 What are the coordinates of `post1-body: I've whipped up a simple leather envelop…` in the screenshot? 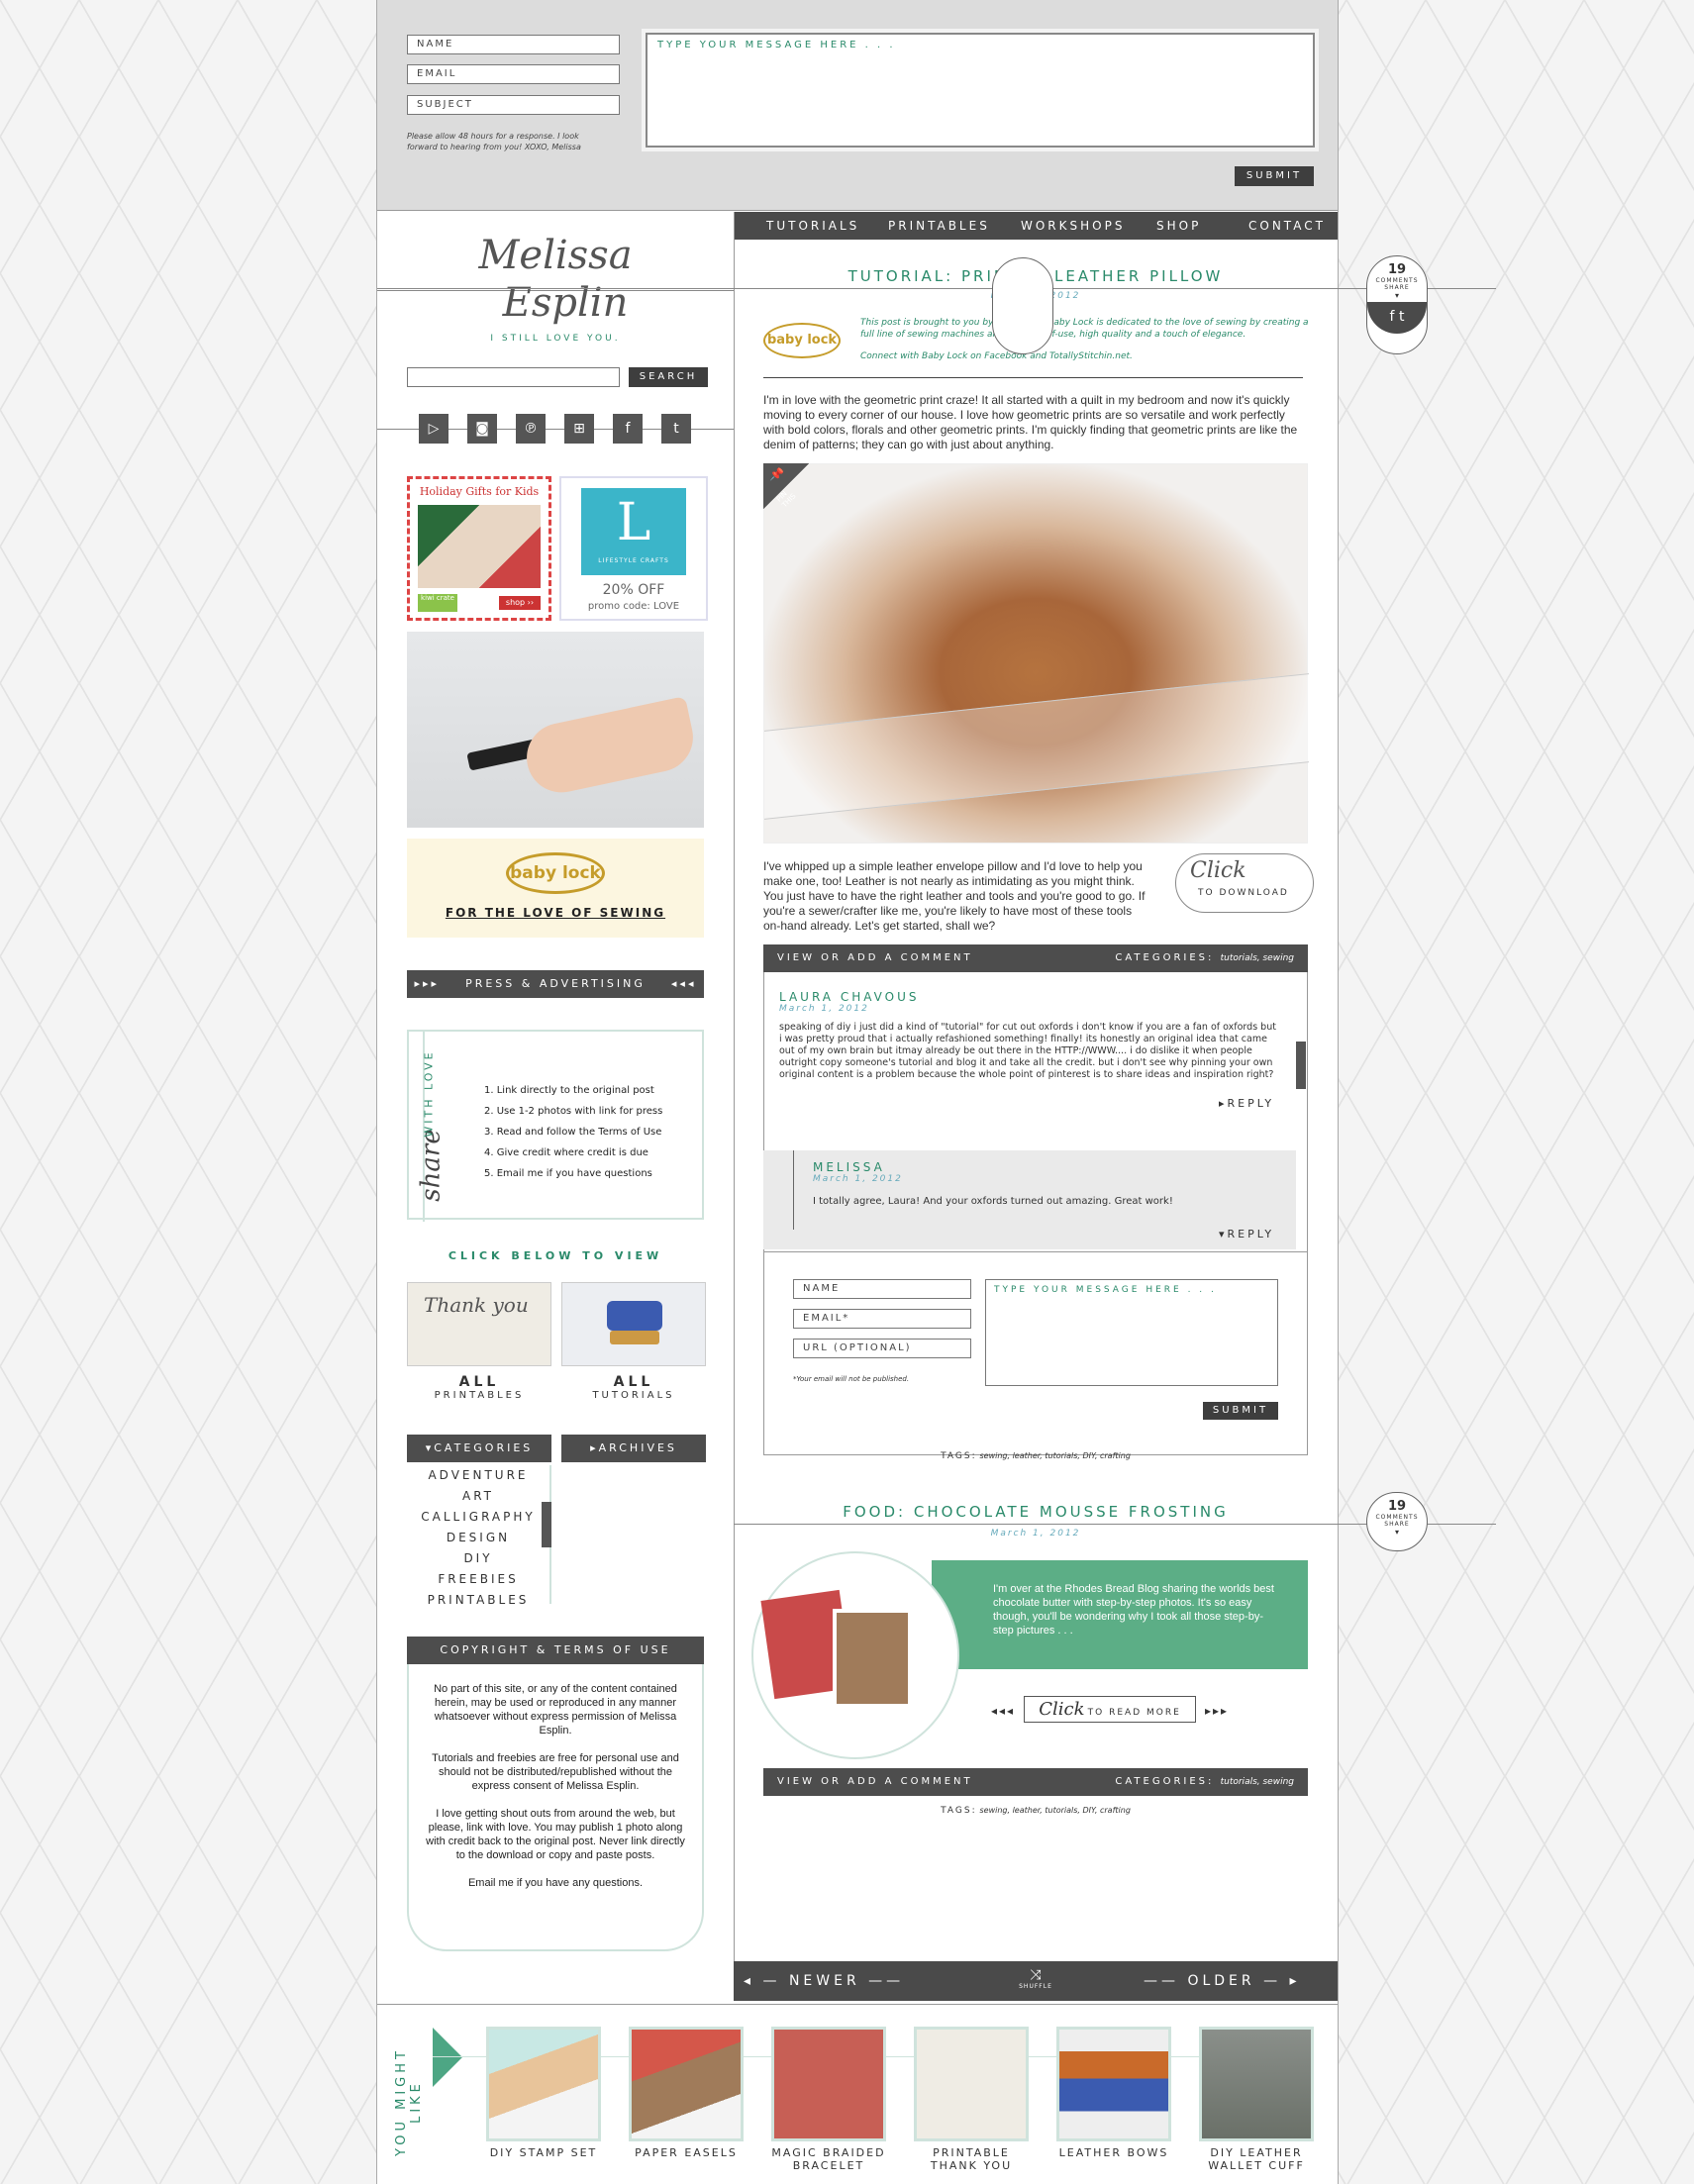 It's located at (955, 896).